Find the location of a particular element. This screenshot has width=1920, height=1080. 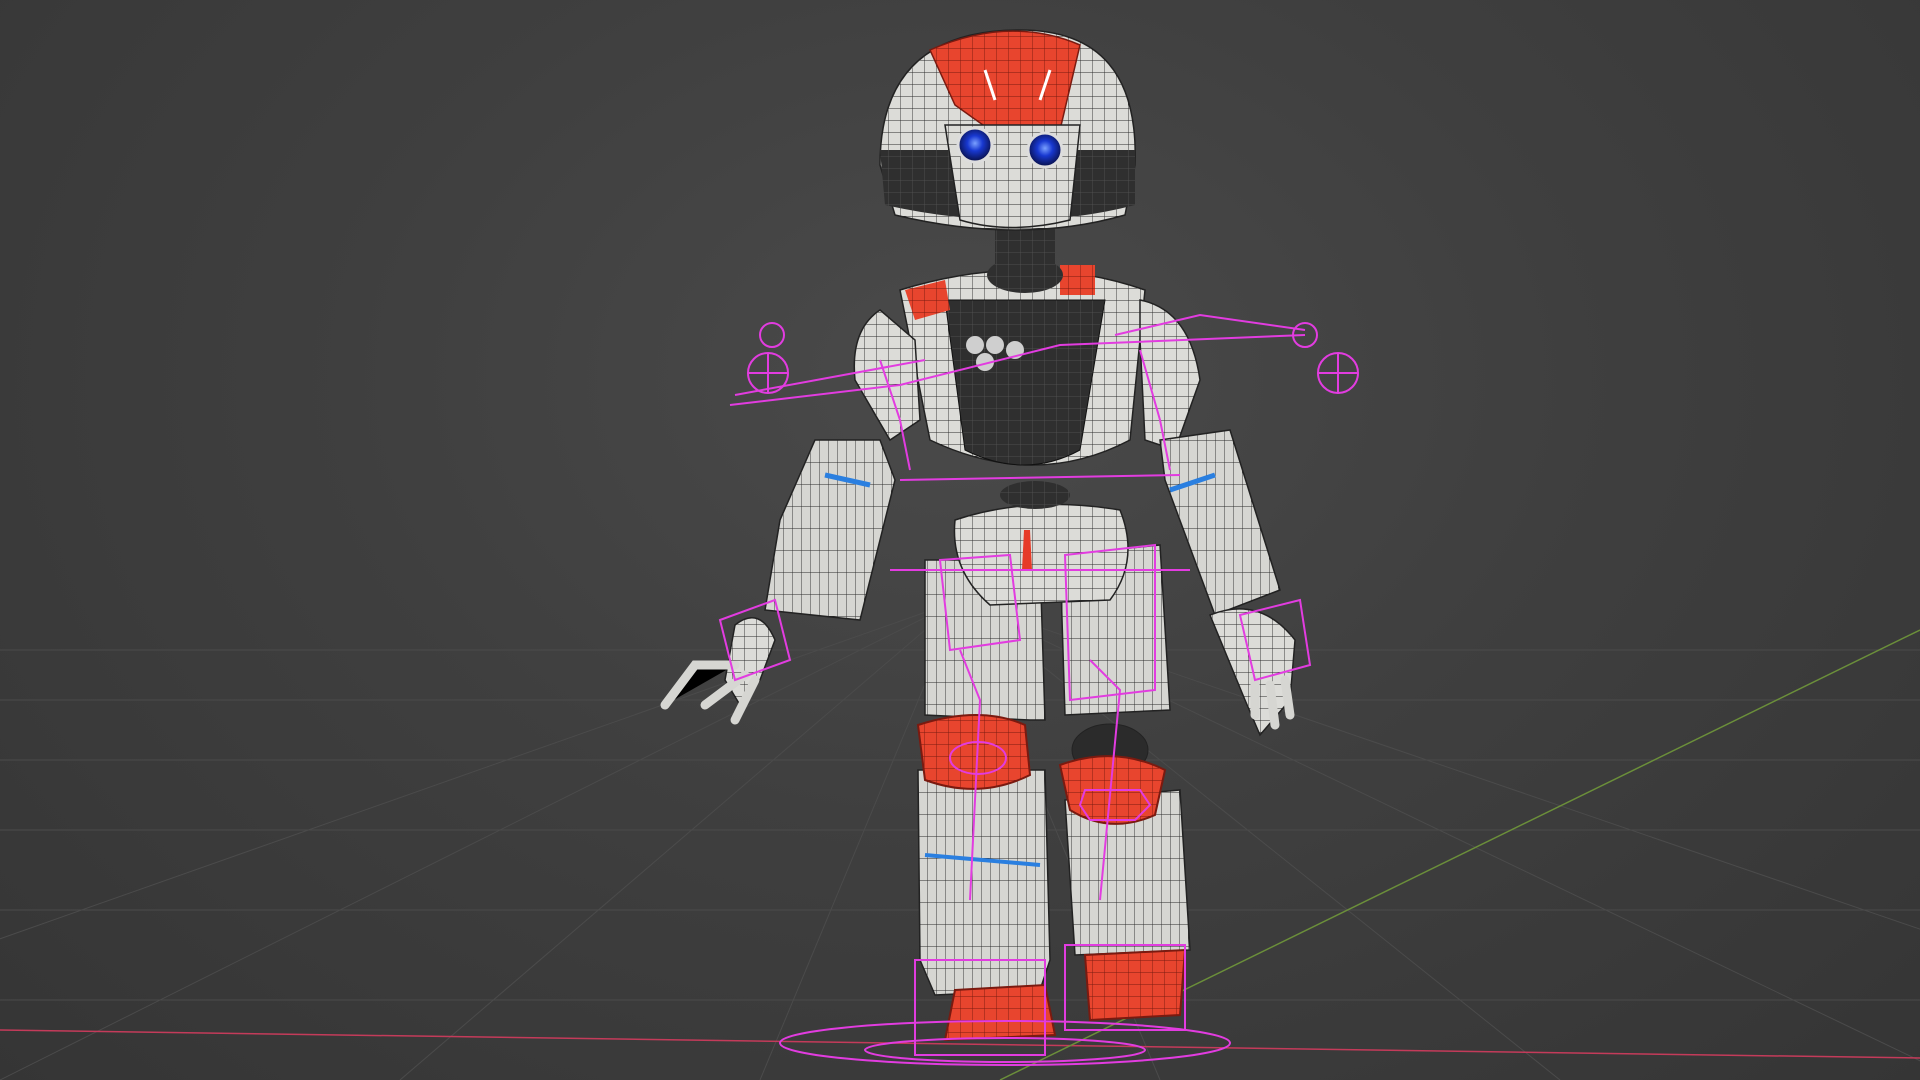

neck is located at coordinates (1025, 247).